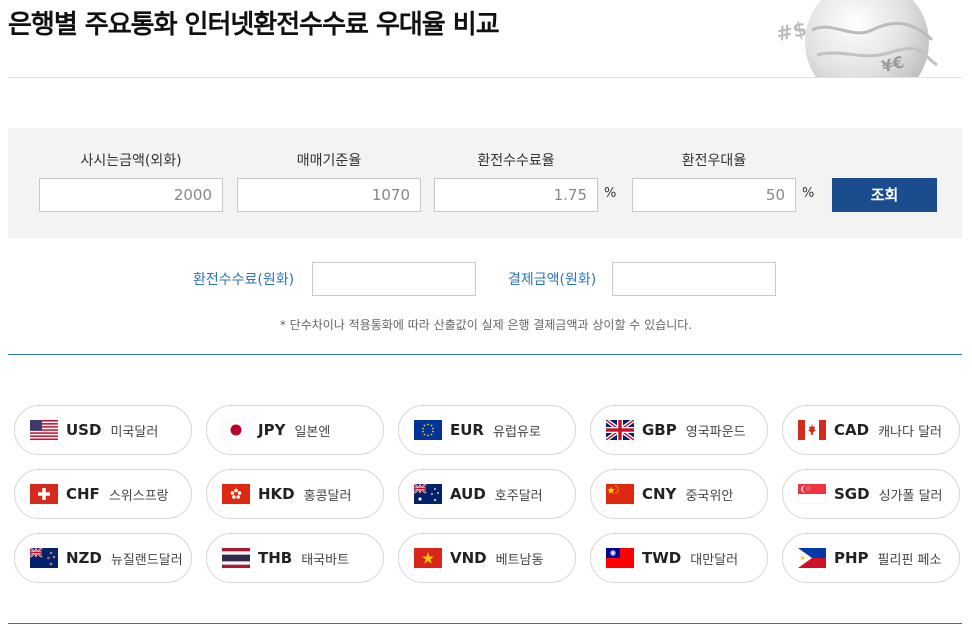  I want to click on currency-eur-button: EUR 유럽유로, so click(487, 430).